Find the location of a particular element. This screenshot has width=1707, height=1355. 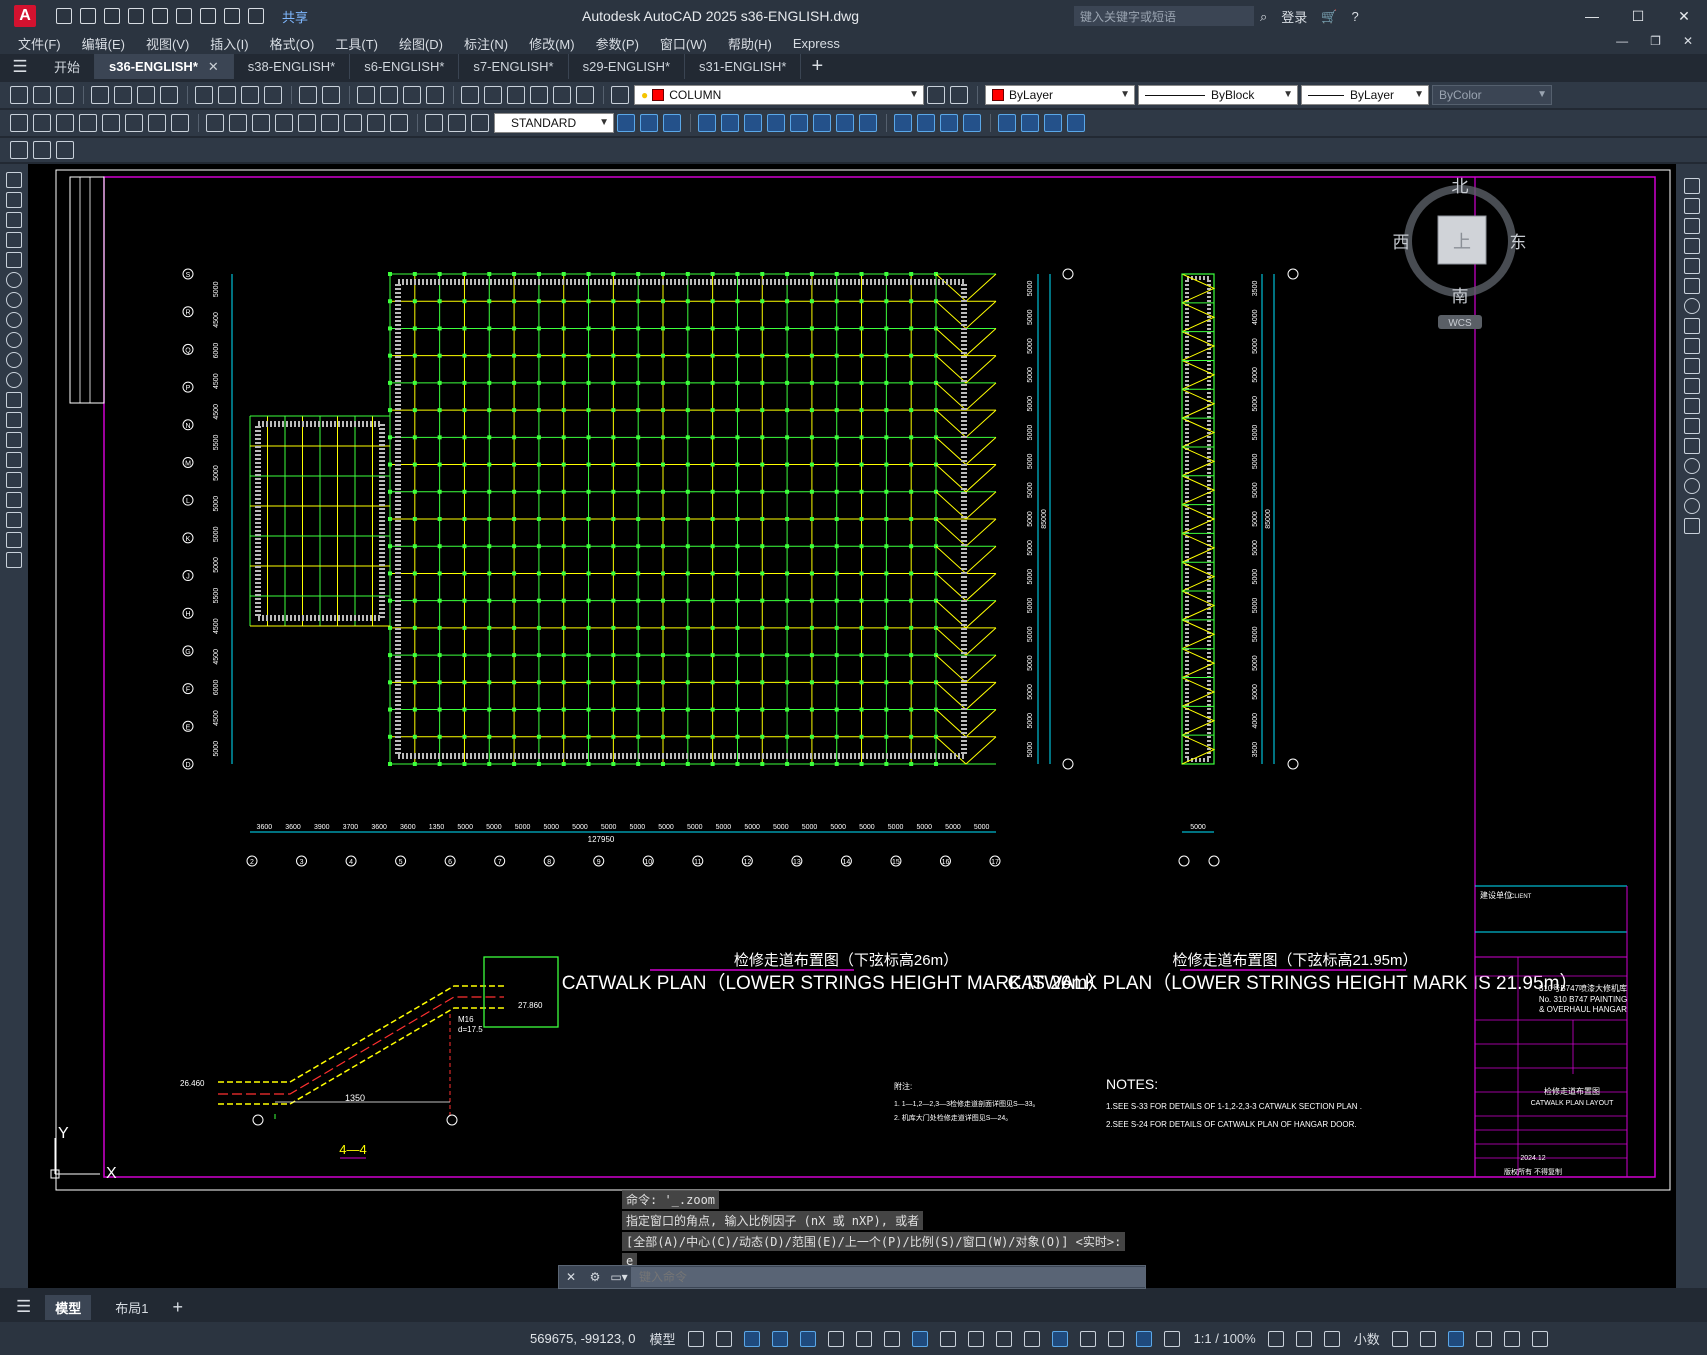

save-as-icon is located at coordinates (136, 16).